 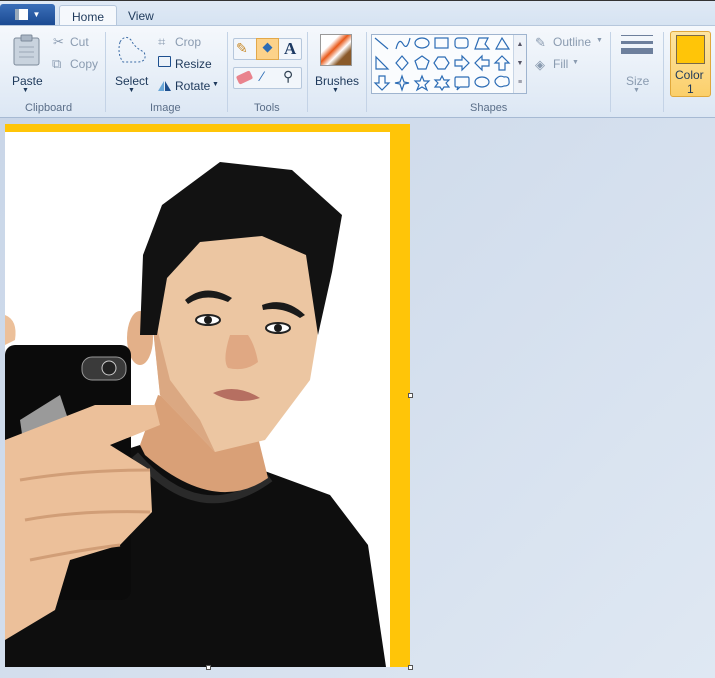 I want to click on hexagon-shape-icon, so click(x=441, y=63).